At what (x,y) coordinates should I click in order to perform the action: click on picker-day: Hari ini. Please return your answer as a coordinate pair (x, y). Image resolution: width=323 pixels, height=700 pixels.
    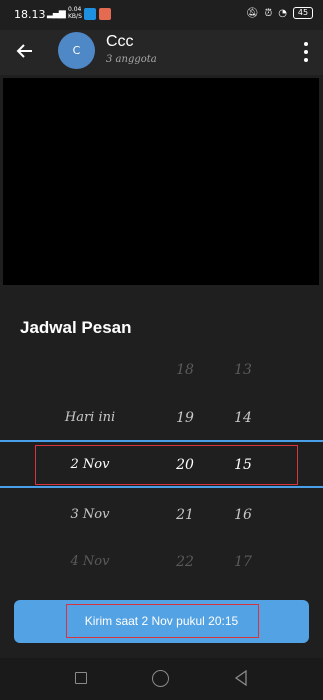
    Looking at the image, I should click on (90, 418).